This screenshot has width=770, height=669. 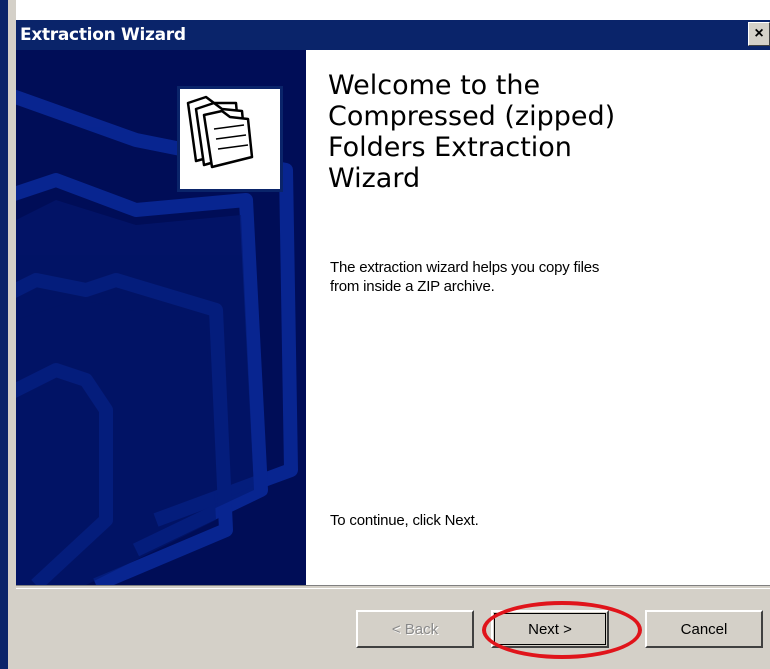 What do you see at coordinates (230, 139) in the screenshot?
I see `folders-icon` at bounding box center [230, 139].